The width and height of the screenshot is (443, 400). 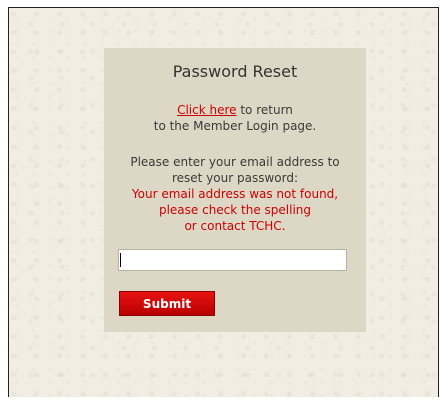 I want to click on prompt-line1: Please enter your email address to, so click(x=235, y=162).